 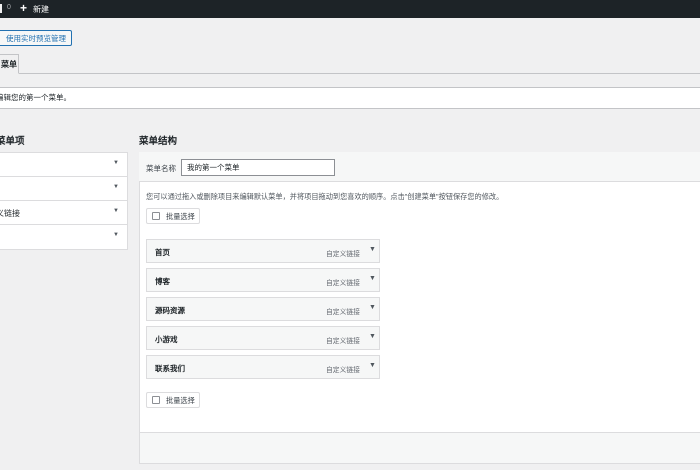 What do you see at coordinates (10, 213) in the screenshot?
I see `accordion-label: 义链接` at bounding box center [10, 213].